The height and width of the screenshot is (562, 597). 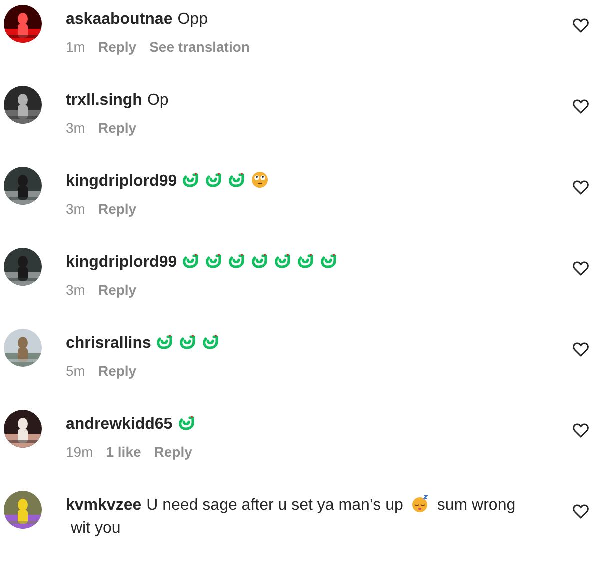 What do you see at coordinates (158, 101) in the screenshot?
I see `comment-text: Op` at bounding box center [158, 101].